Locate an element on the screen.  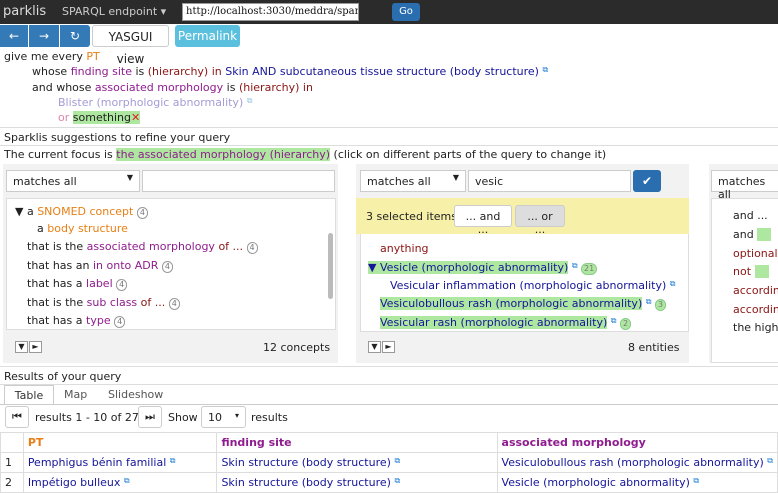
query-entity-blister: Blister (morphologic abnormality) is located at coordinates (150, 102).